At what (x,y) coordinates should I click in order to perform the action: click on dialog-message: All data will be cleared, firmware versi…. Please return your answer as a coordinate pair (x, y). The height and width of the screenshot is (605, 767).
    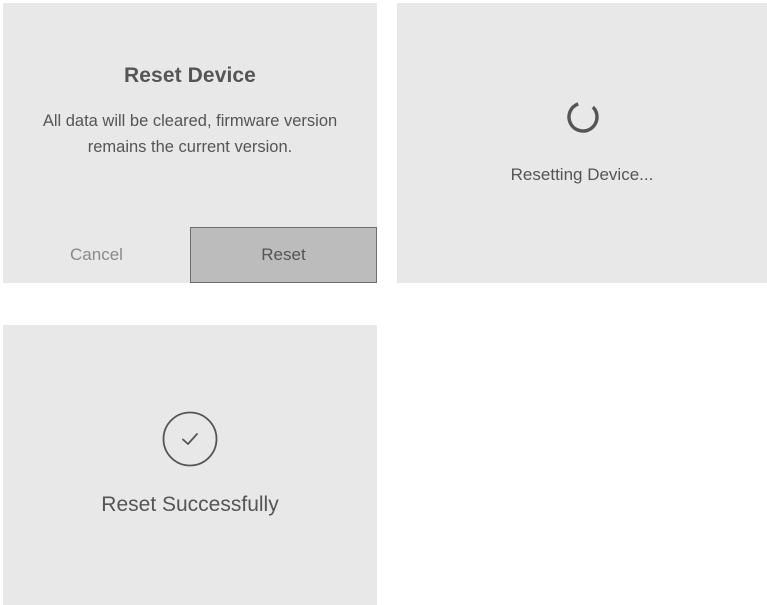
    Looking at the image, I should click on (190, 134).